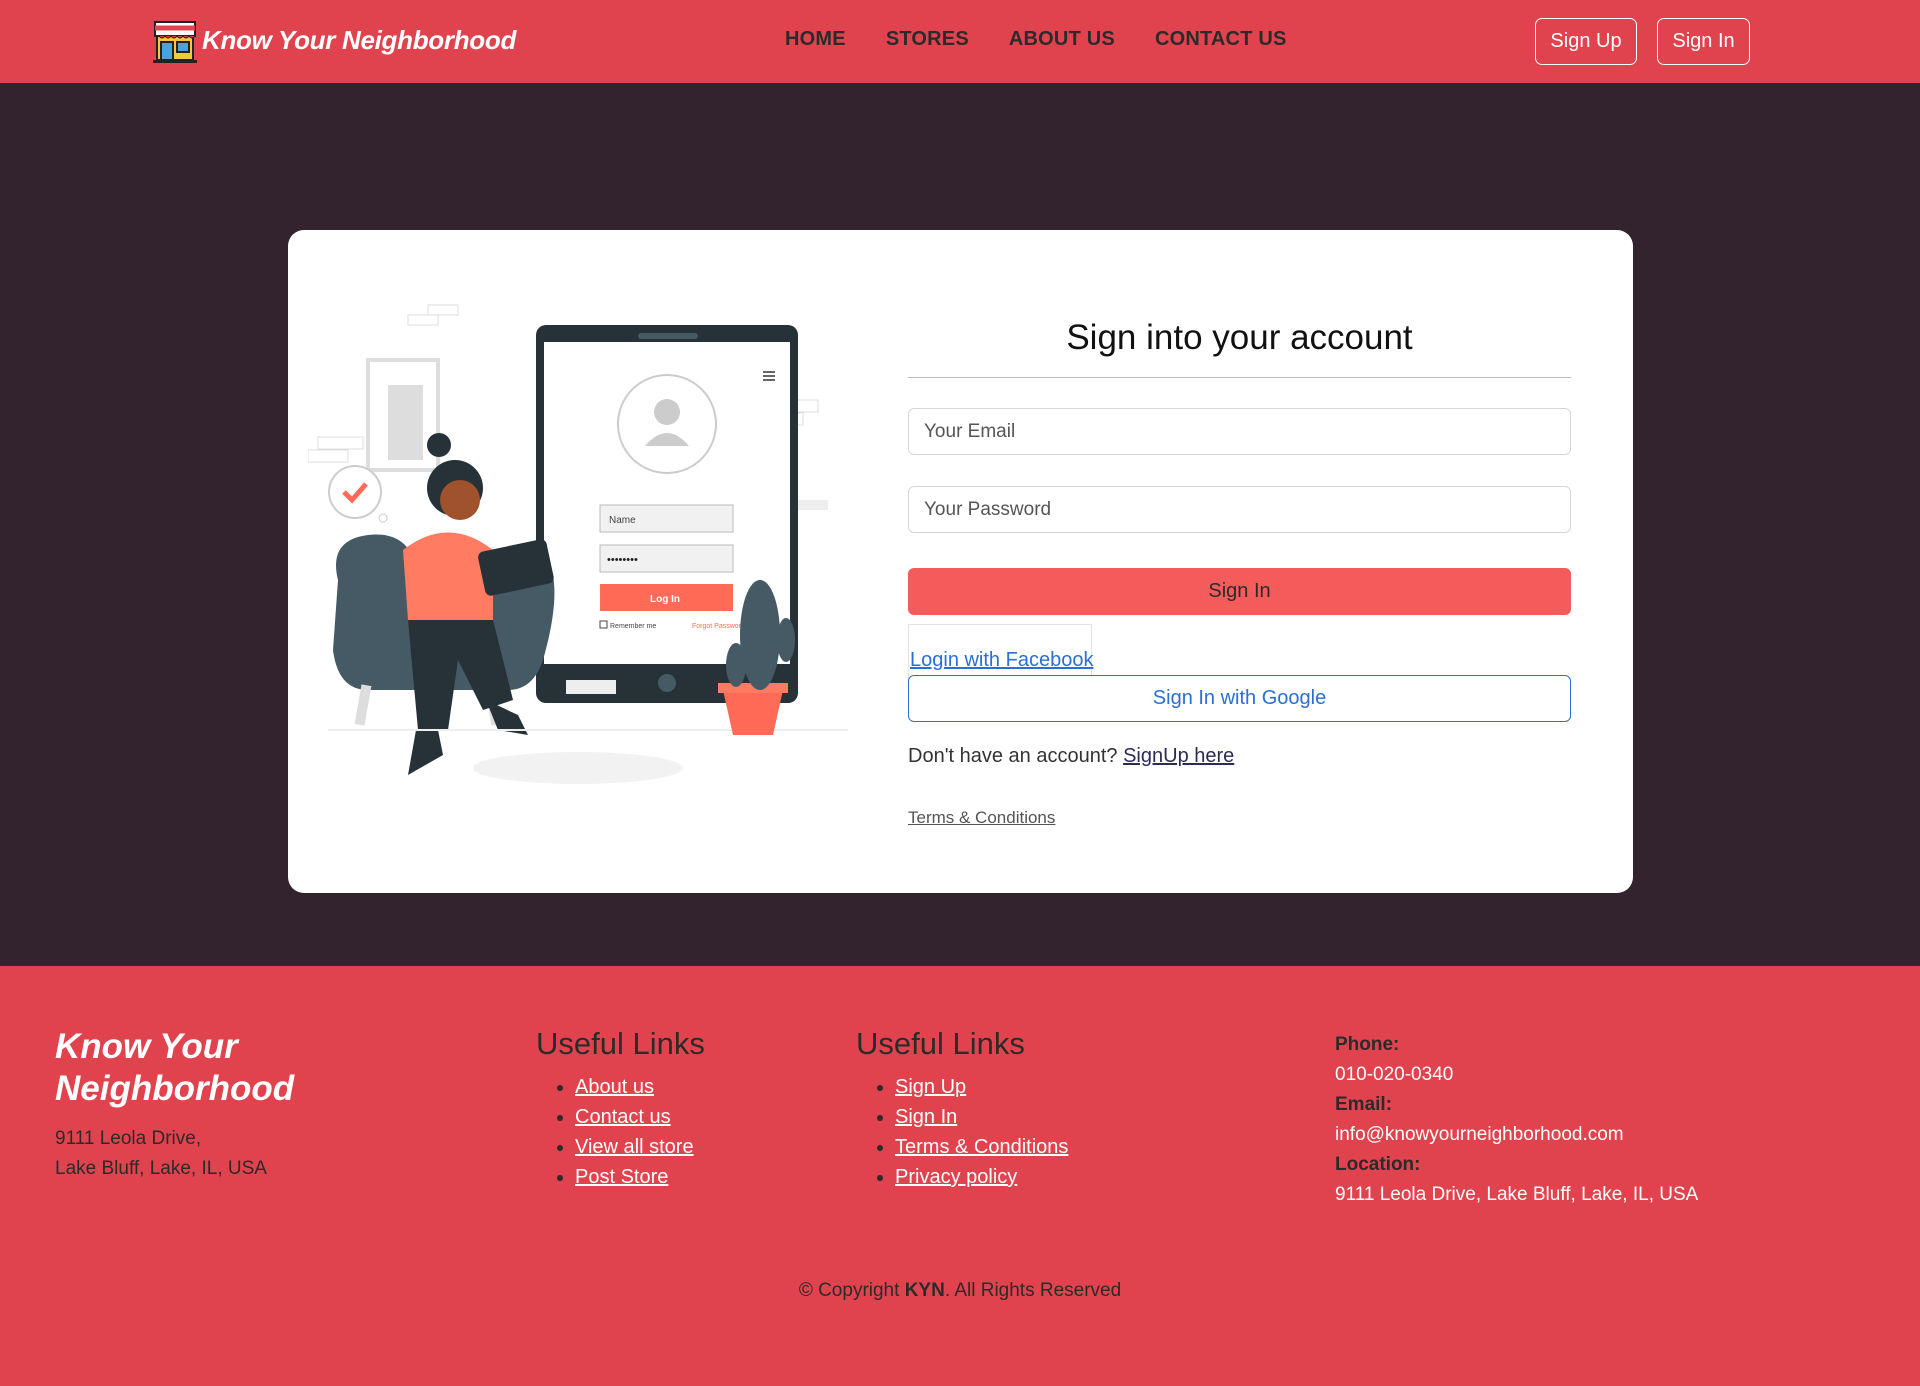 This screenshot has width=1920, height=1386. Describe the element at coordinates (175, 42) in the screenshot. I see `store-logo-icon` at that location.